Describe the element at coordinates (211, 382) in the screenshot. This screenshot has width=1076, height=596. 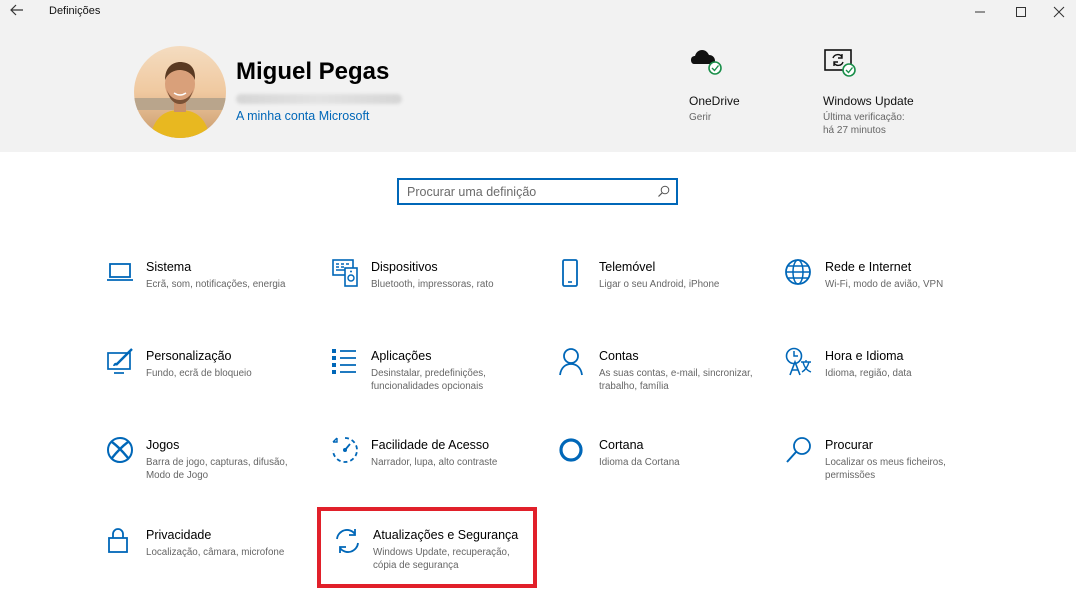
I see `category-personalizacao: Personalização Fundo, ecrã de bloqueio` at that location.